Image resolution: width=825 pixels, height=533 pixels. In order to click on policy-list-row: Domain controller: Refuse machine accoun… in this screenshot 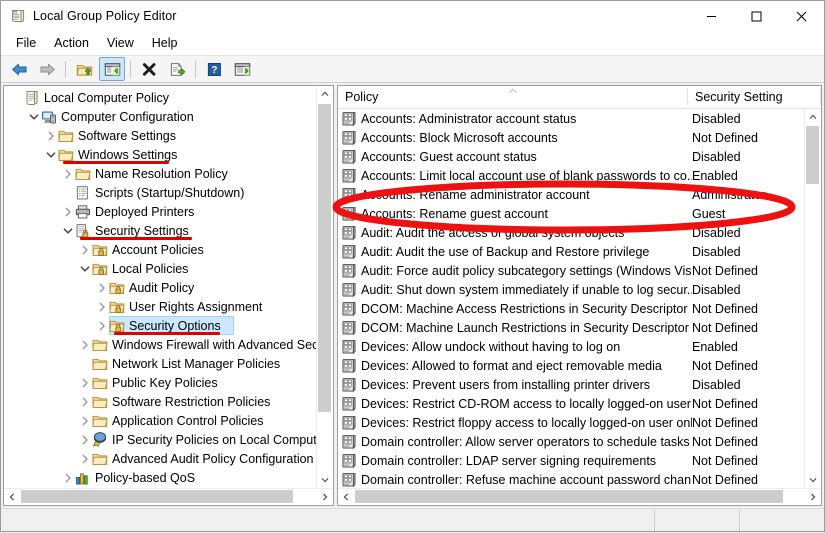, I will do `click(571, 479)`.